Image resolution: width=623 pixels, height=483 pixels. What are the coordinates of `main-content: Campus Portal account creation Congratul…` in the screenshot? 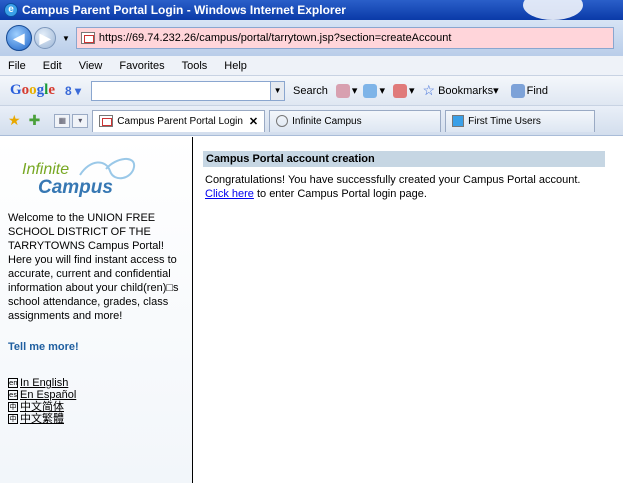 It's located at (404, 176).